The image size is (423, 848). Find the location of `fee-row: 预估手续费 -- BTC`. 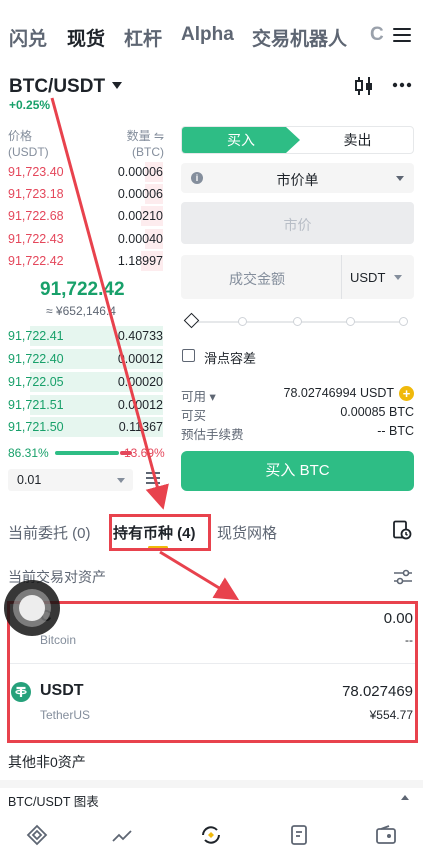

fee-row: 预估手续费 -- BTC is located at coordinates (297, 433).